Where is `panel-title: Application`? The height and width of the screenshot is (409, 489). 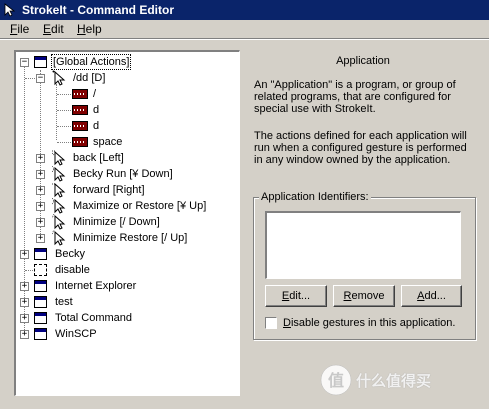
panel-title: Application is located at coordinates (363, 61).